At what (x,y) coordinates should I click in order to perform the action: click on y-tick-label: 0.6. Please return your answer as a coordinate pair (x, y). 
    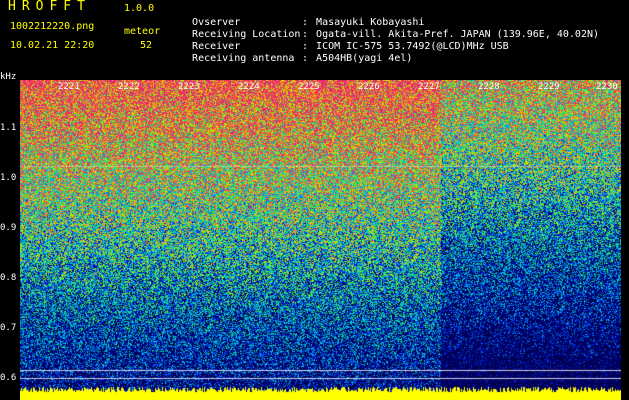
    Looking at the image, I should click on (8, 378).